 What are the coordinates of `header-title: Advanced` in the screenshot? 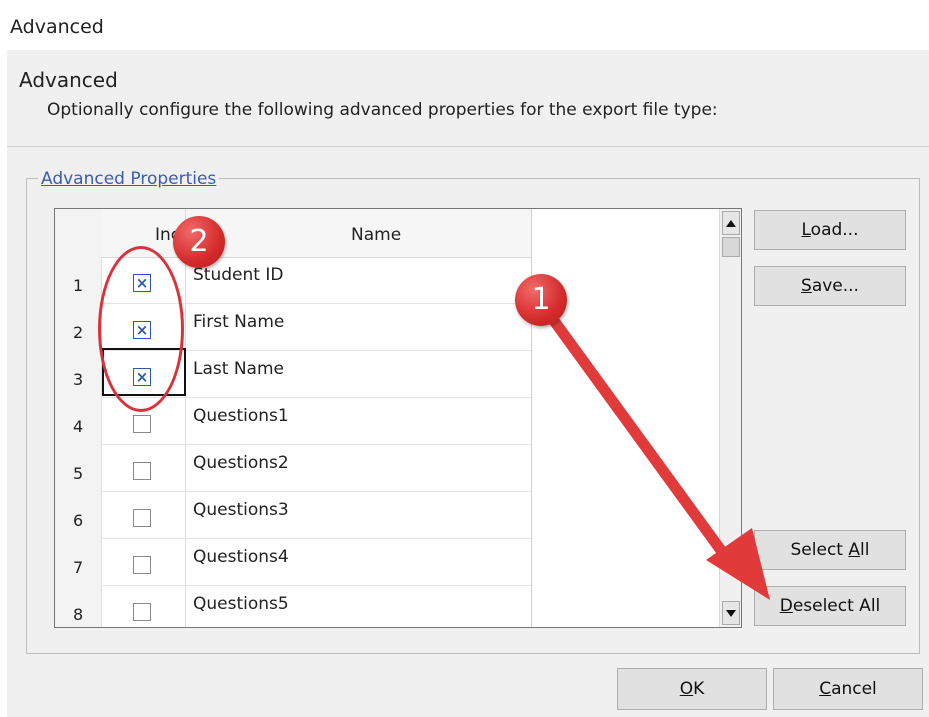 It's located at (68, 80).